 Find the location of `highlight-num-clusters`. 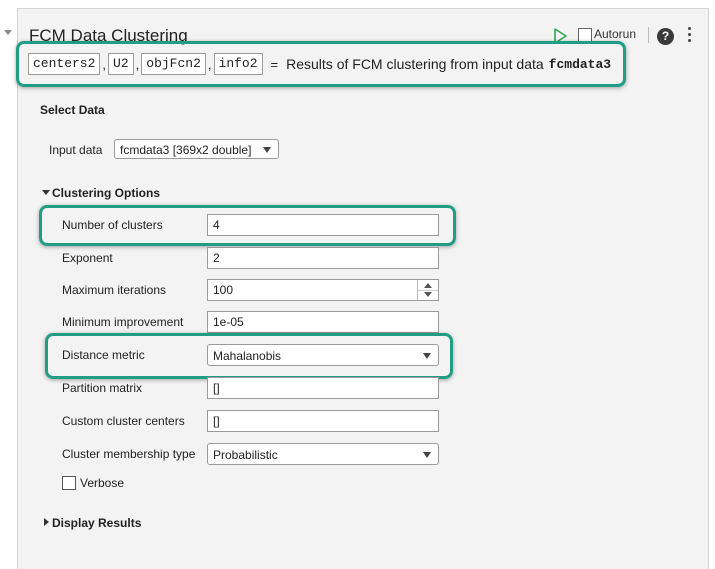

highlight-num-clusters is located at coordinates (247, 225).